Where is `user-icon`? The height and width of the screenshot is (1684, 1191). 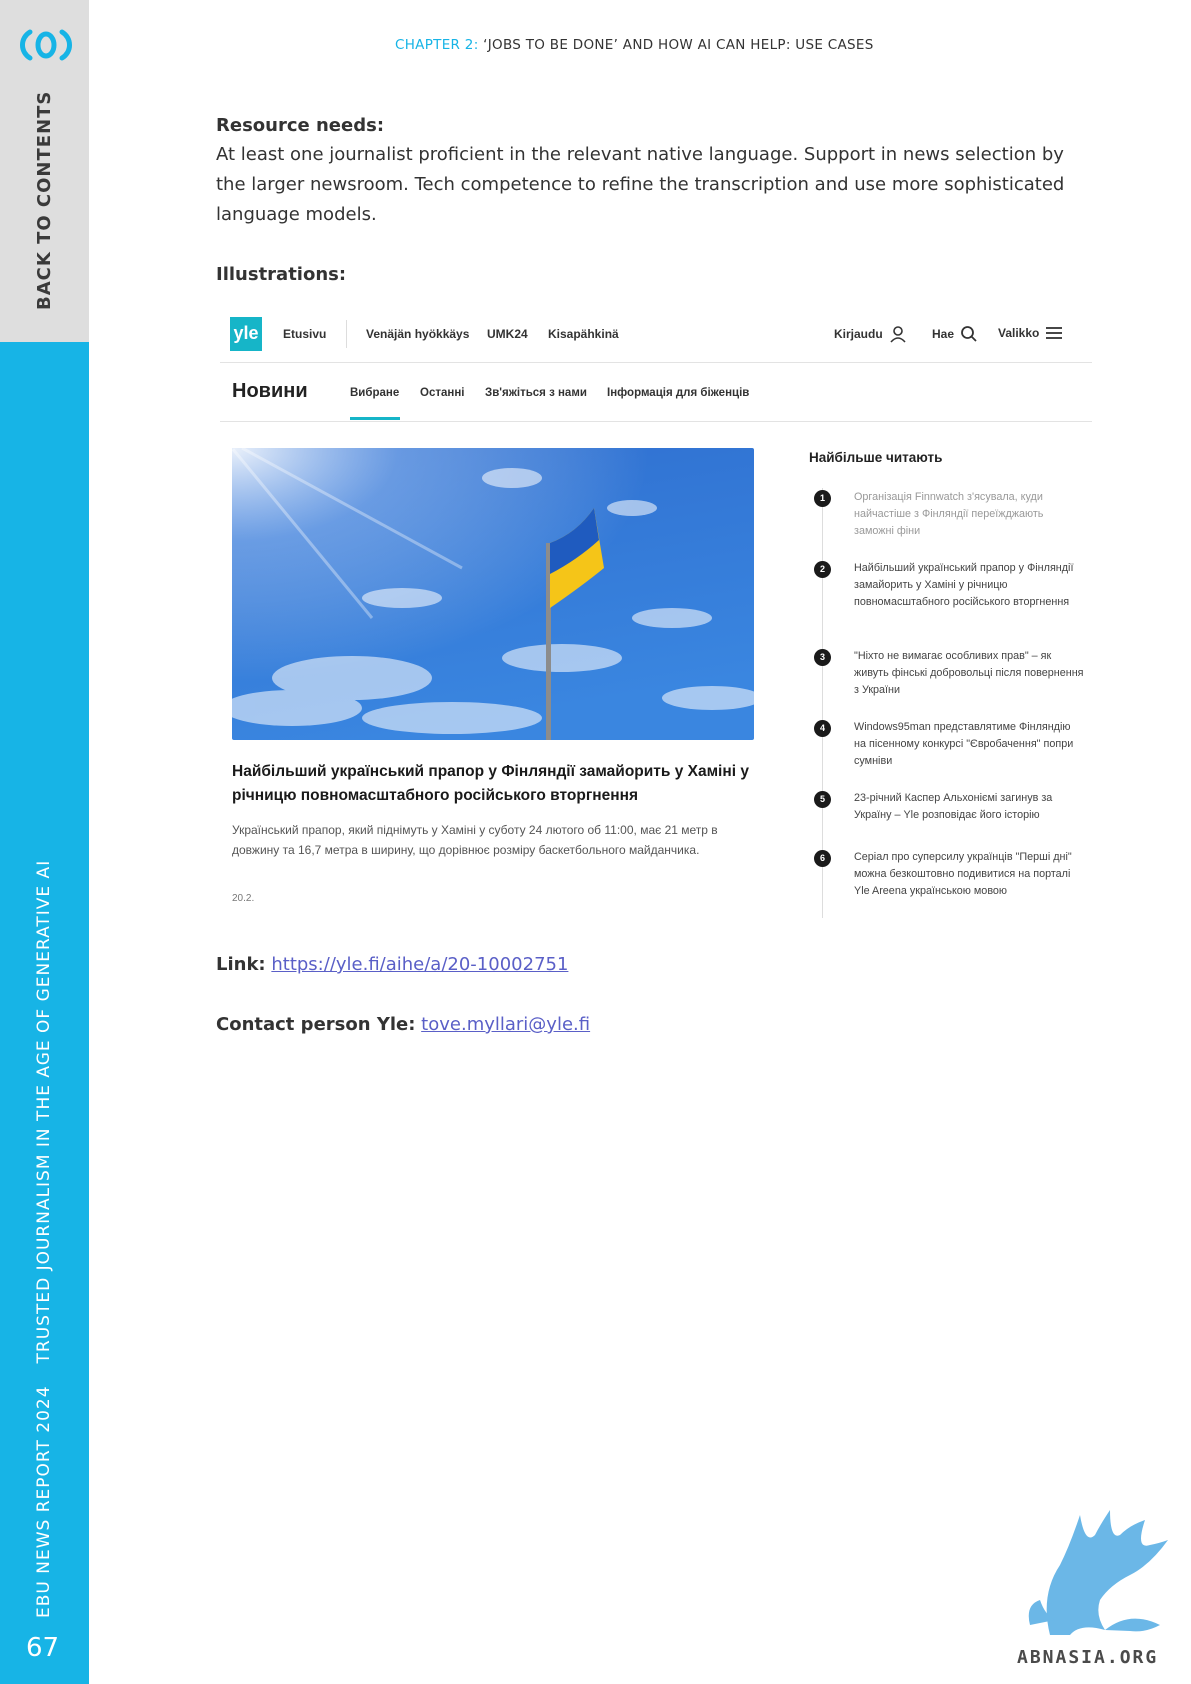
user-icon is located at coordinates (898, 334).